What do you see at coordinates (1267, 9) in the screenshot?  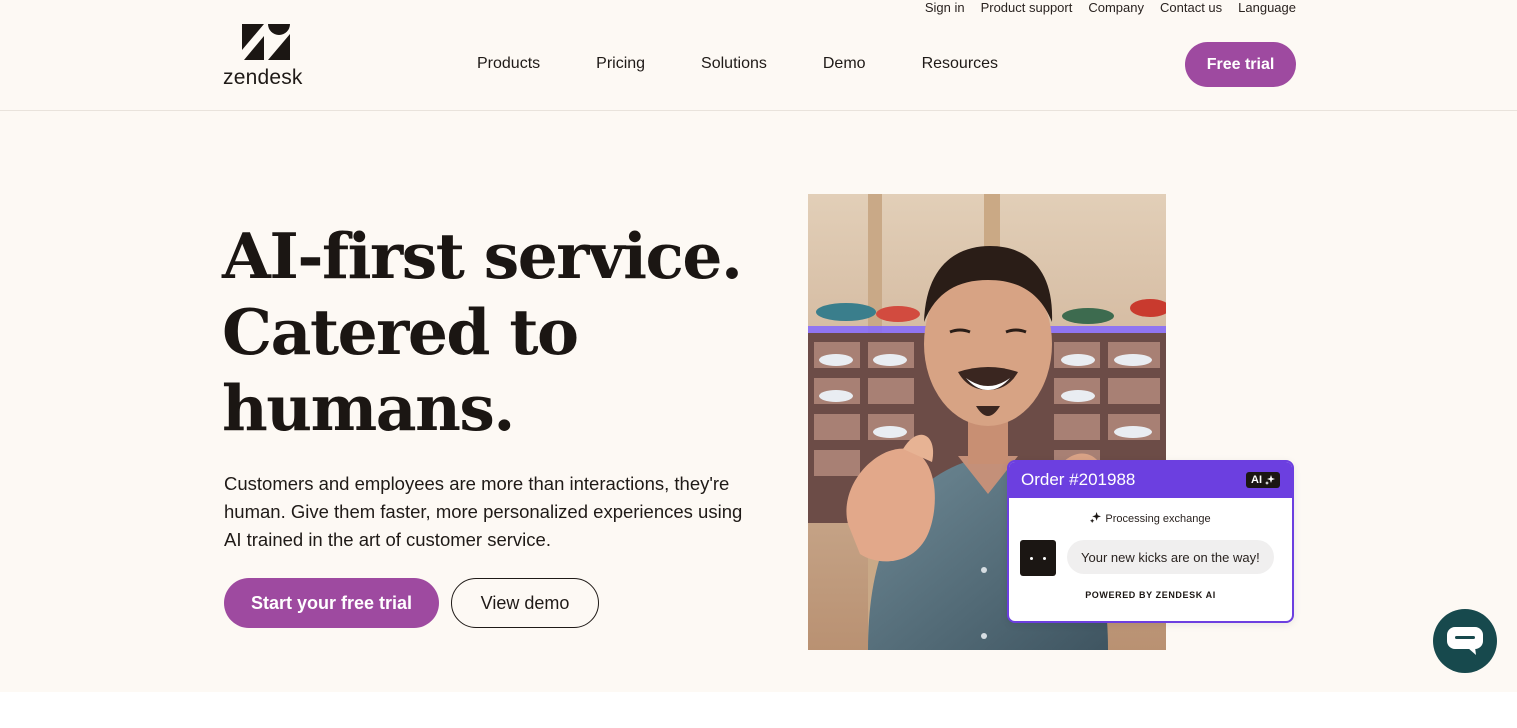 I see `language-link: Language` at bounding box center [1267, 9].